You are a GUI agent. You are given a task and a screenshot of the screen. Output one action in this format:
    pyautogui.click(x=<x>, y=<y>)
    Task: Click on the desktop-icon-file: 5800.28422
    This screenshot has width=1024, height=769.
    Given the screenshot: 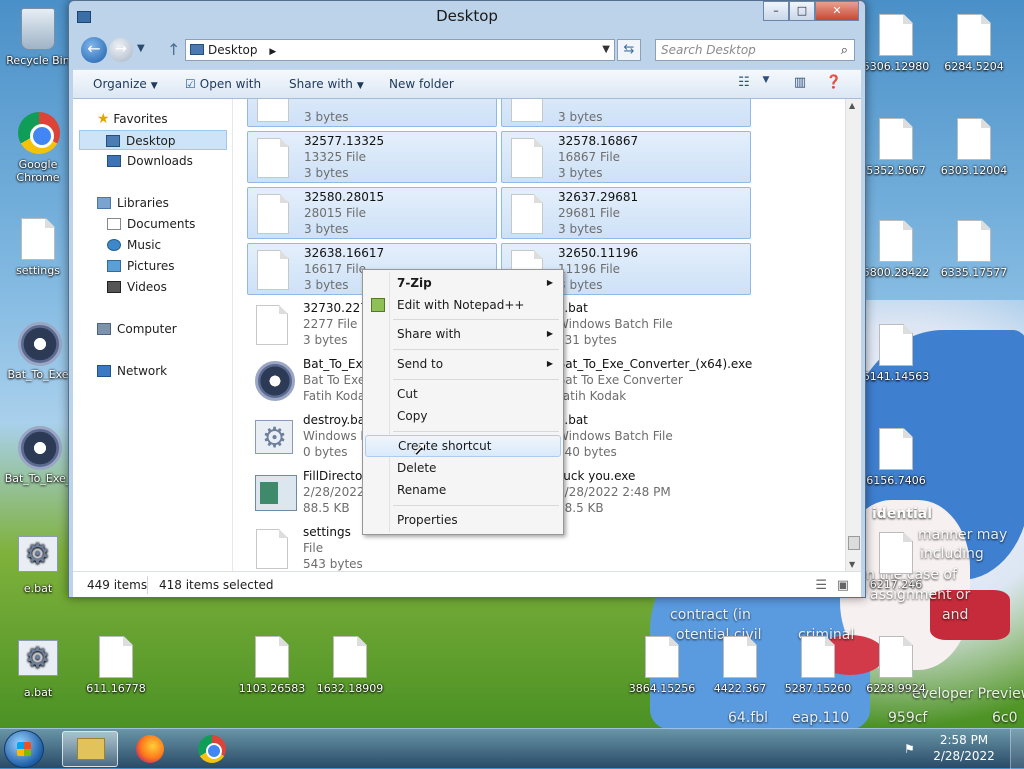 What is the action you would take?
    pyautogui.click(x=896, y=249)
    